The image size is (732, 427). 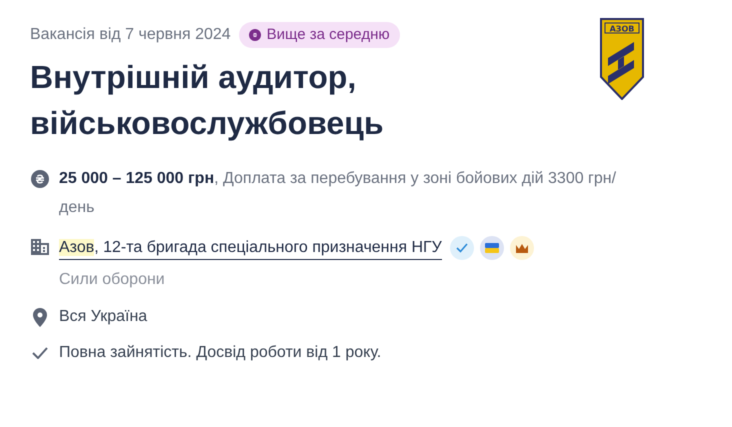 I want to click on salary-text: 25 000 – 125 000 грн, Доплата за перебування у зоні бойових дій 3300 грн/ день, so click(x=338, y=193).